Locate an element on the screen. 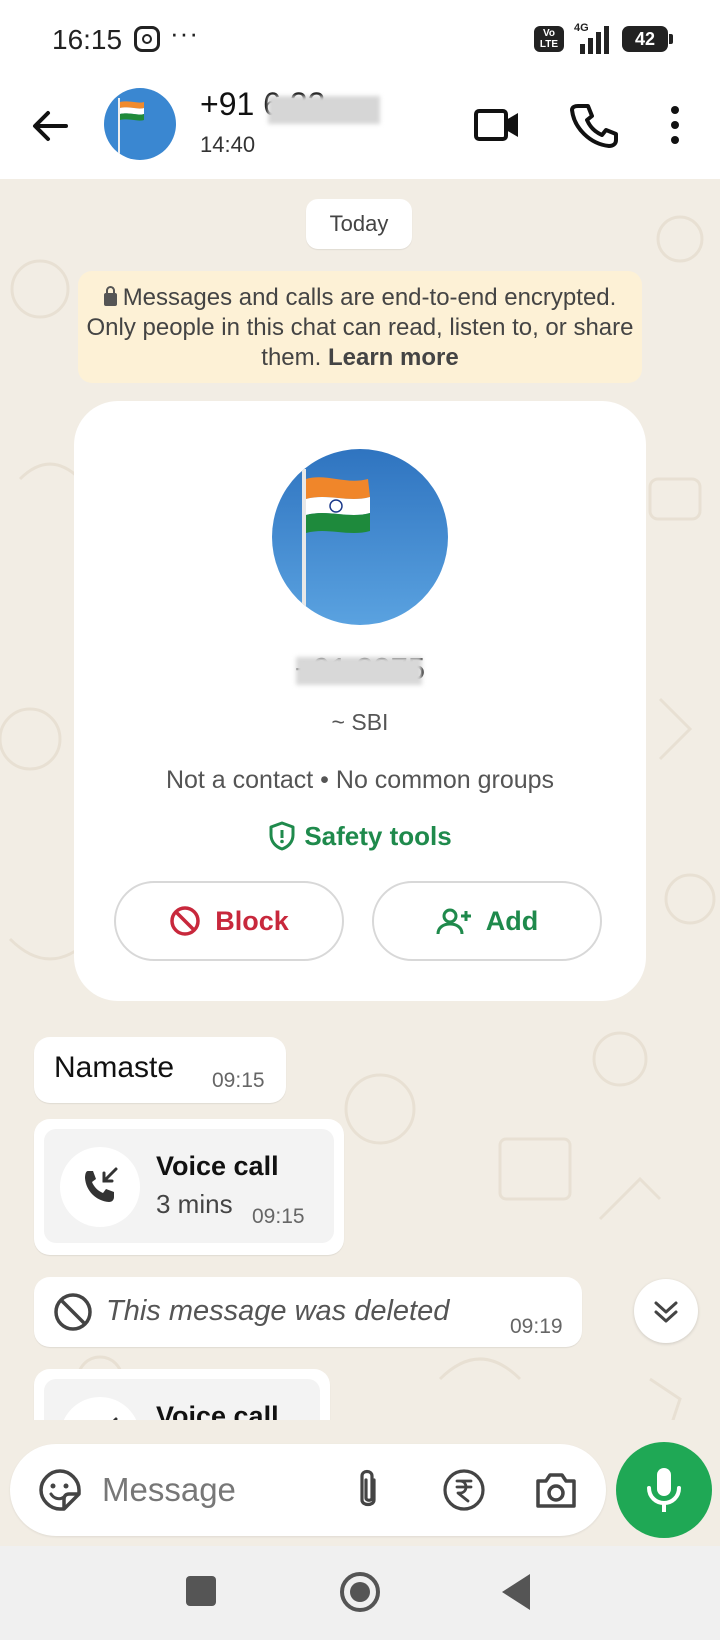 The height and width of the screenshot is (1640, 720). message-composer is located at coordinates (308, 1490).